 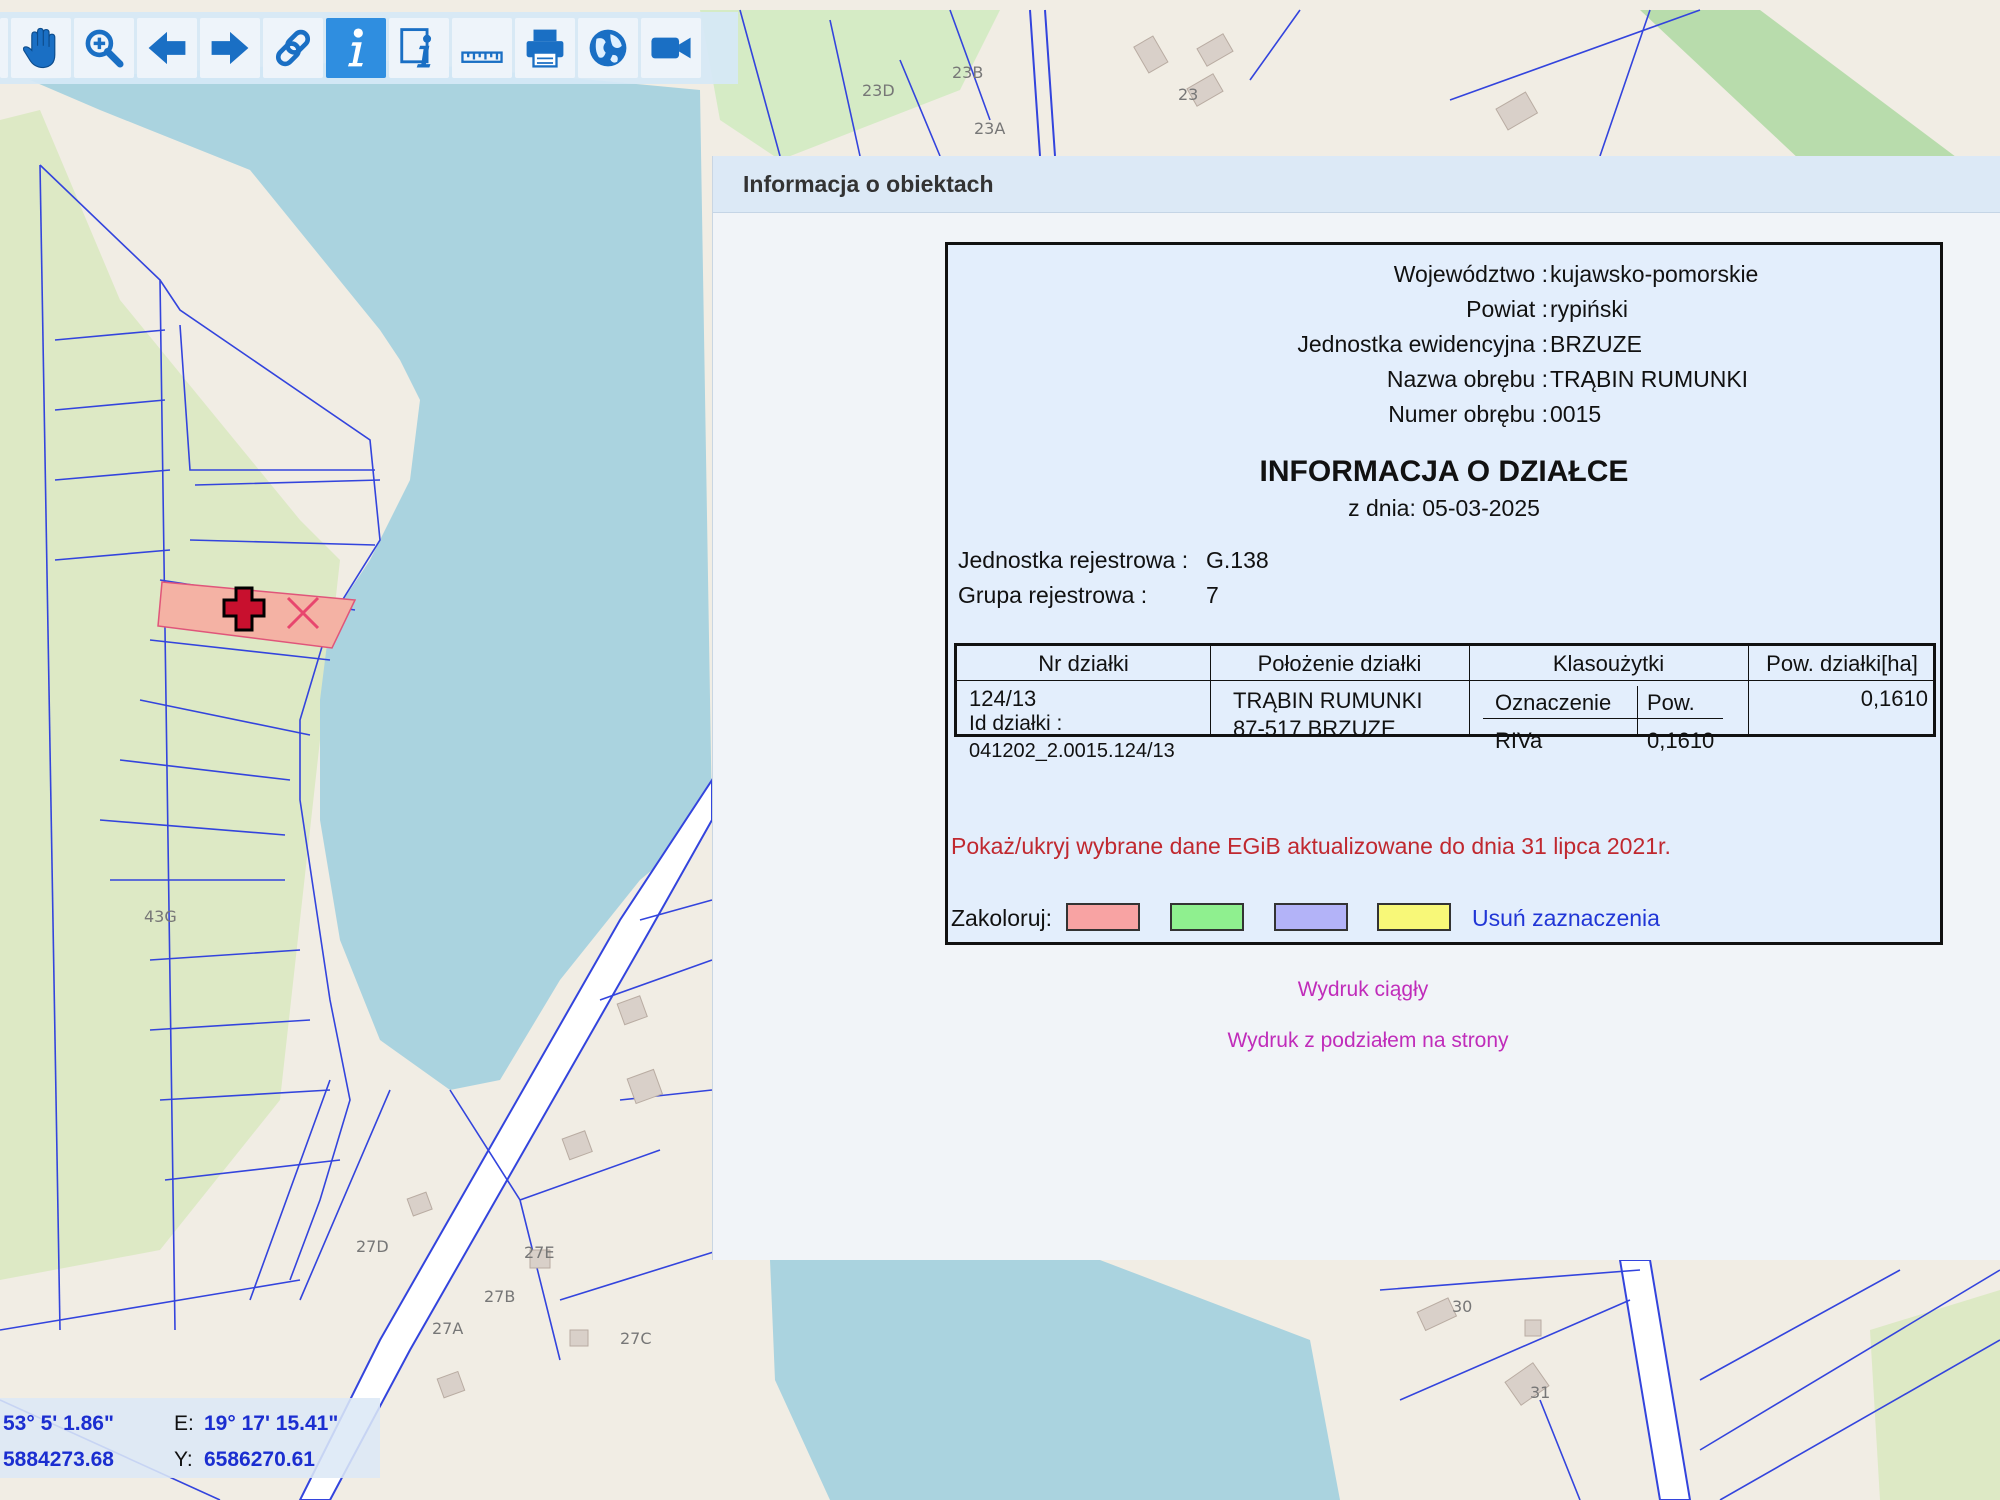 What do you see at coordinates (1311, 917) in the screenshot?
I see `color-swatch-blue` at bounding box center [1311, 917].